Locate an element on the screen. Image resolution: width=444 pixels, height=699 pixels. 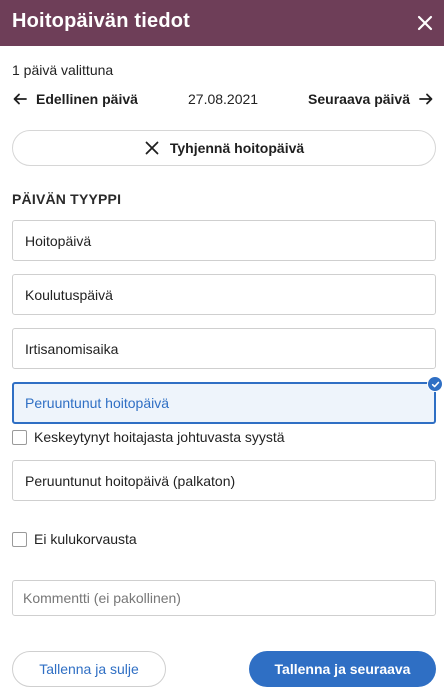
no-compensation-checkbox-row: Ei kulukorvausta is located at coordinates (74, 539).